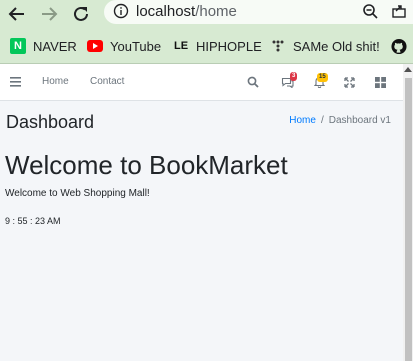 The width and height of the screenshot is (413, 361). What do you see at coordinates (181, 46) in the screenshot?
I see `hiphople-icon: LE` at bounding box center [181, 46].